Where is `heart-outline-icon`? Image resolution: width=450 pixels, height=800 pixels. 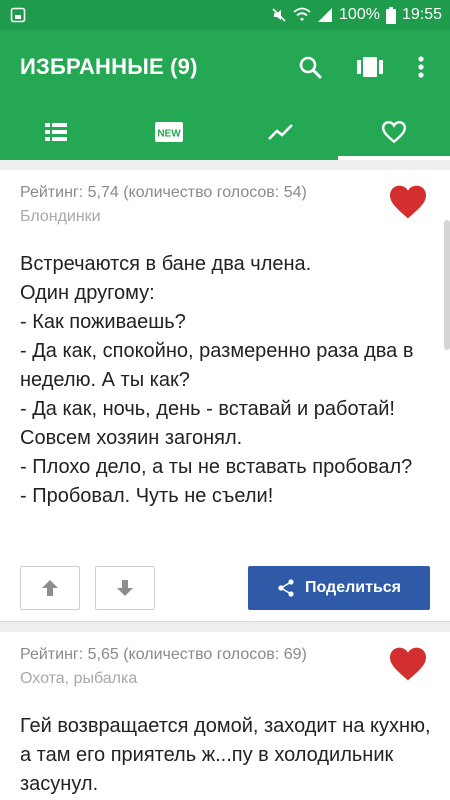 heart-outline-icon is located at coordinates (393, 132).